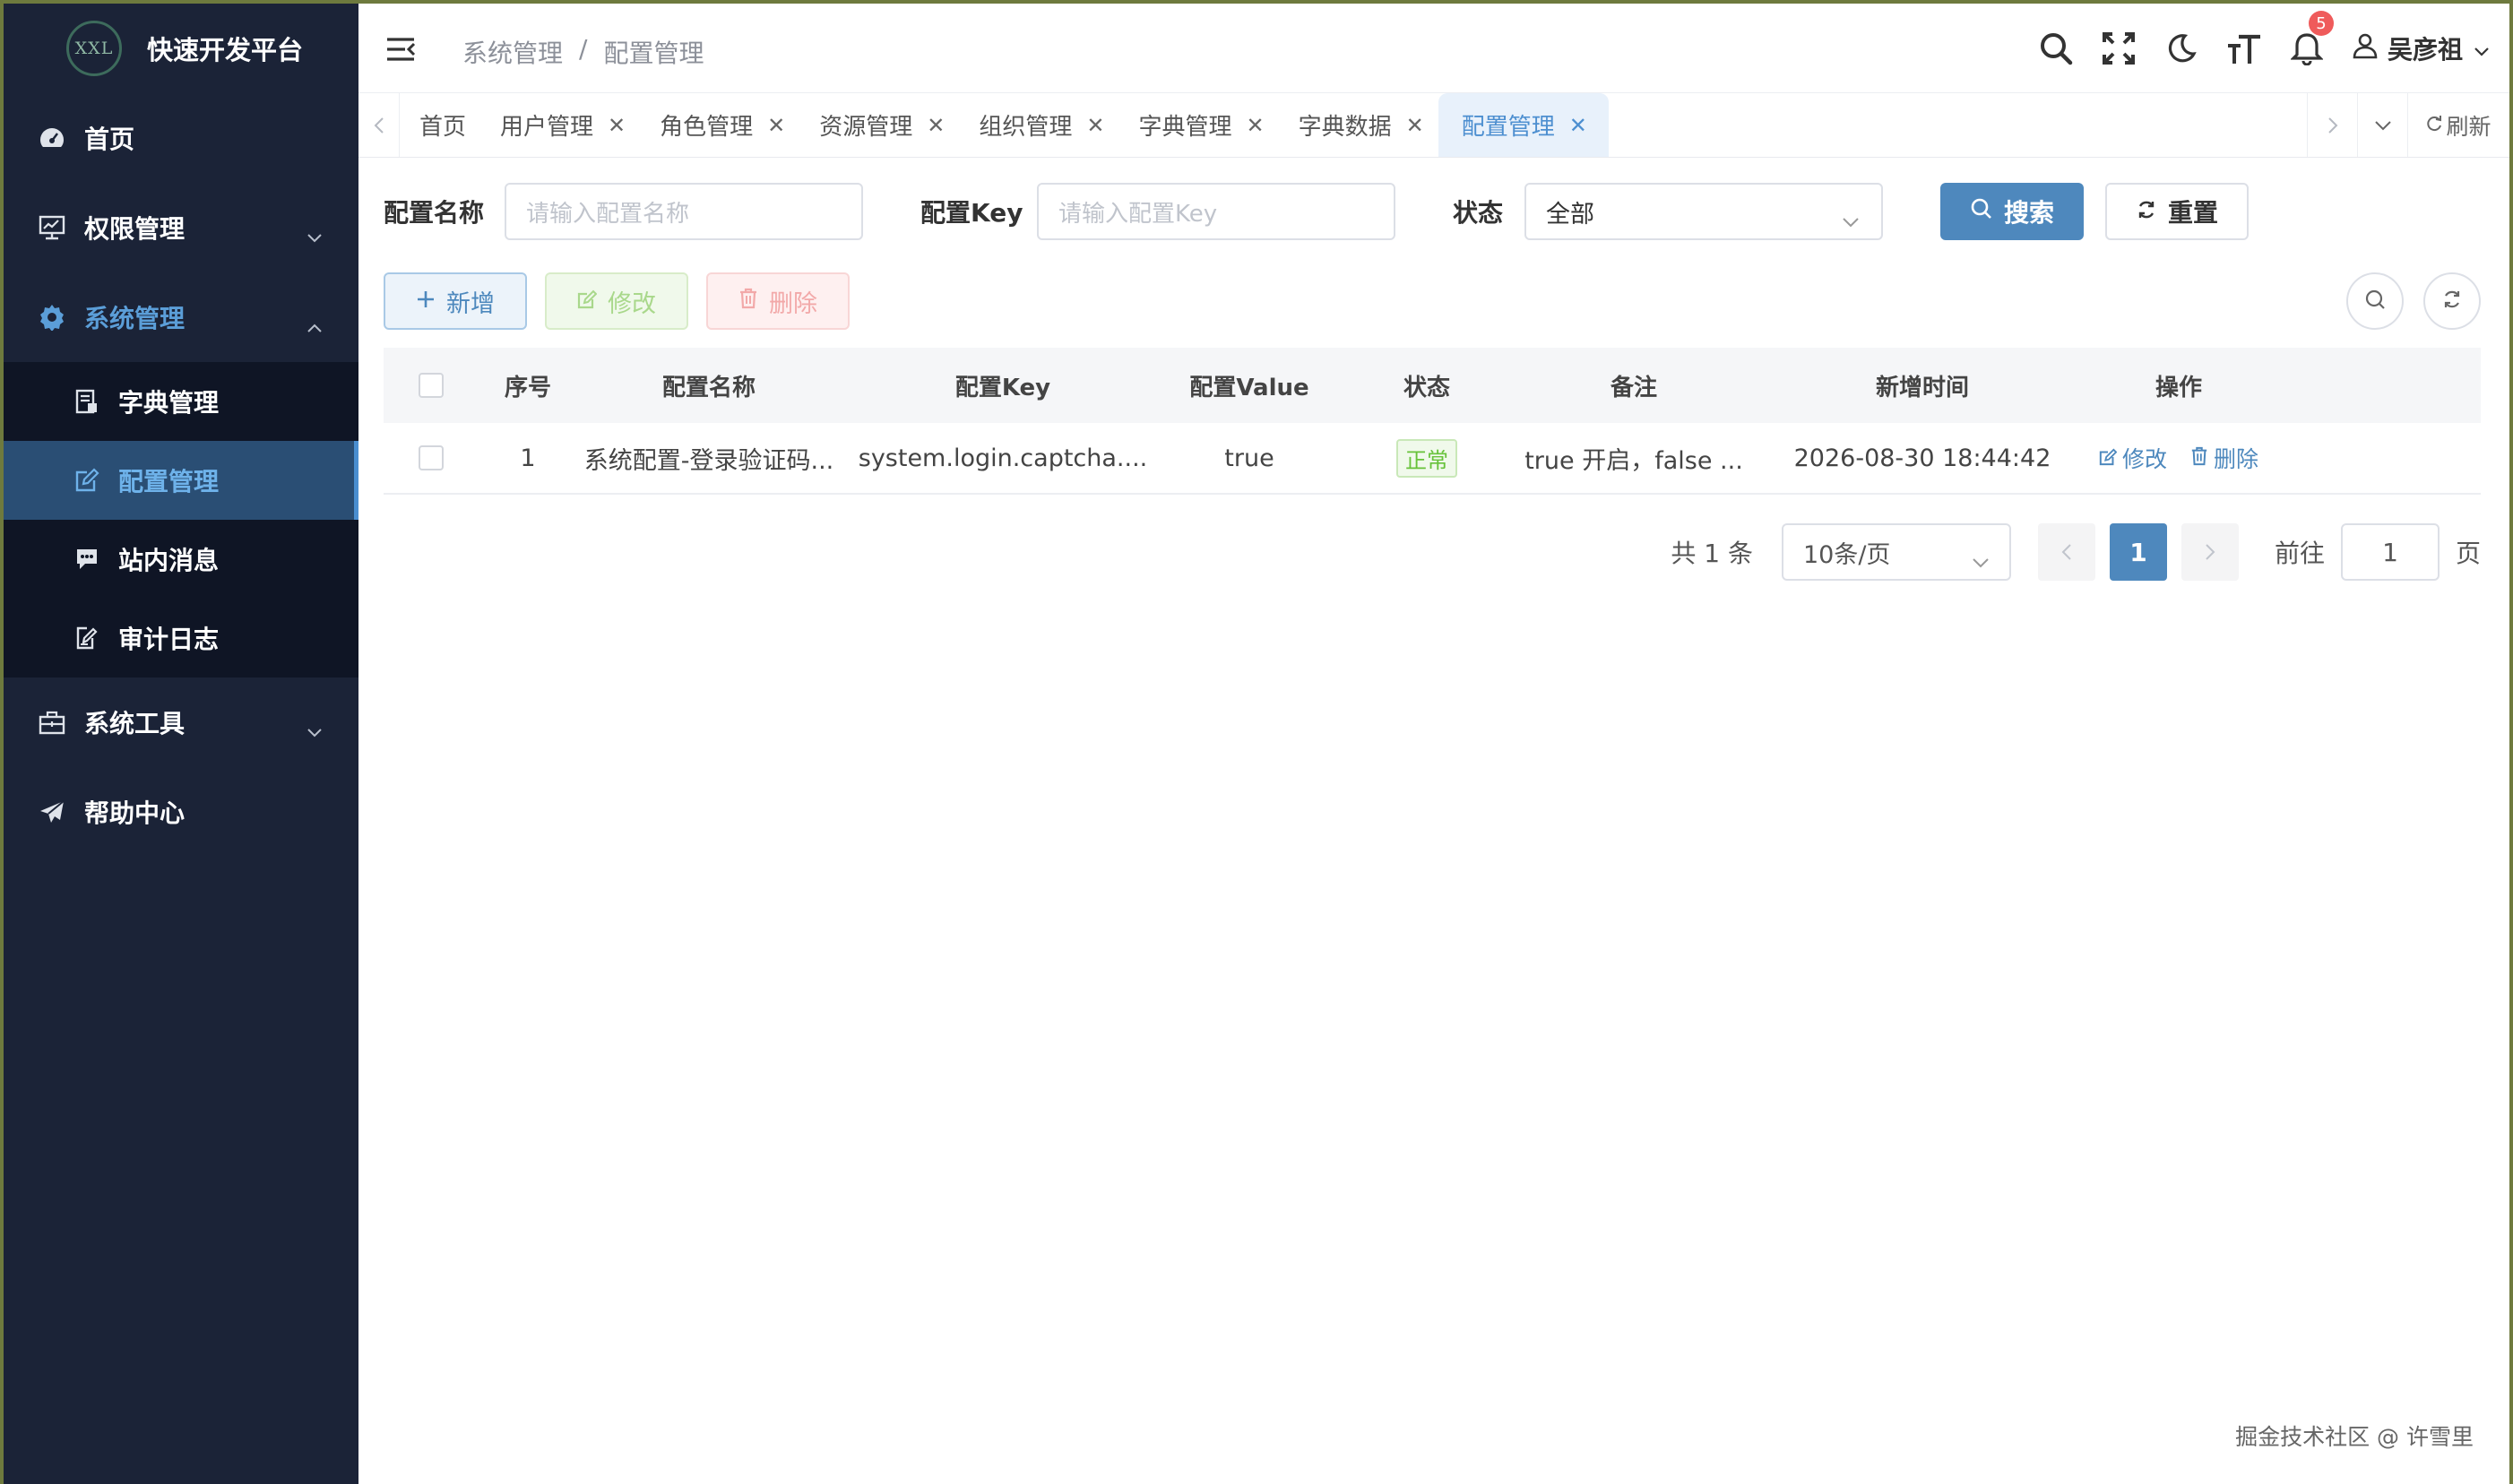 The height and width of the screenshot is (1484, 2513). I want to click on goto-page-input: 1, so click(2390, 552).